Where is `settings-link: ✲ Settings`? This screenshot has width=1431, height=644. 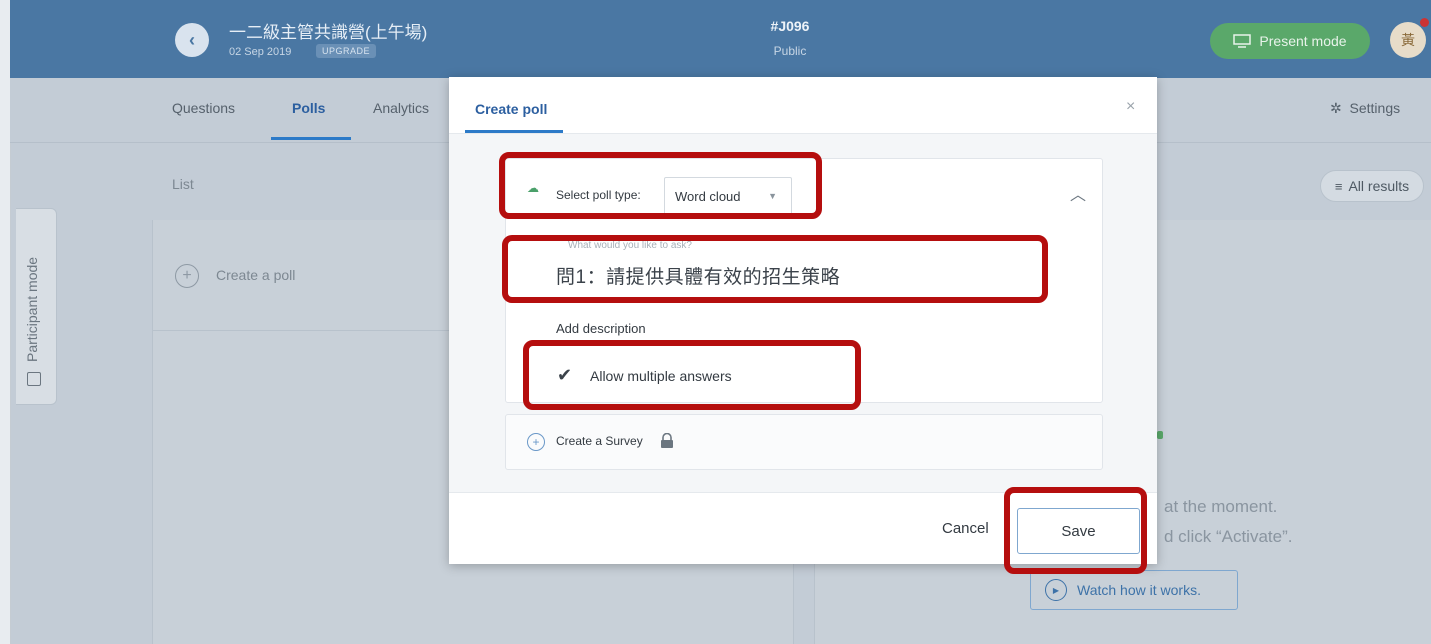
settings-link: ✲ Settings is located at coordinates (1365, 108).